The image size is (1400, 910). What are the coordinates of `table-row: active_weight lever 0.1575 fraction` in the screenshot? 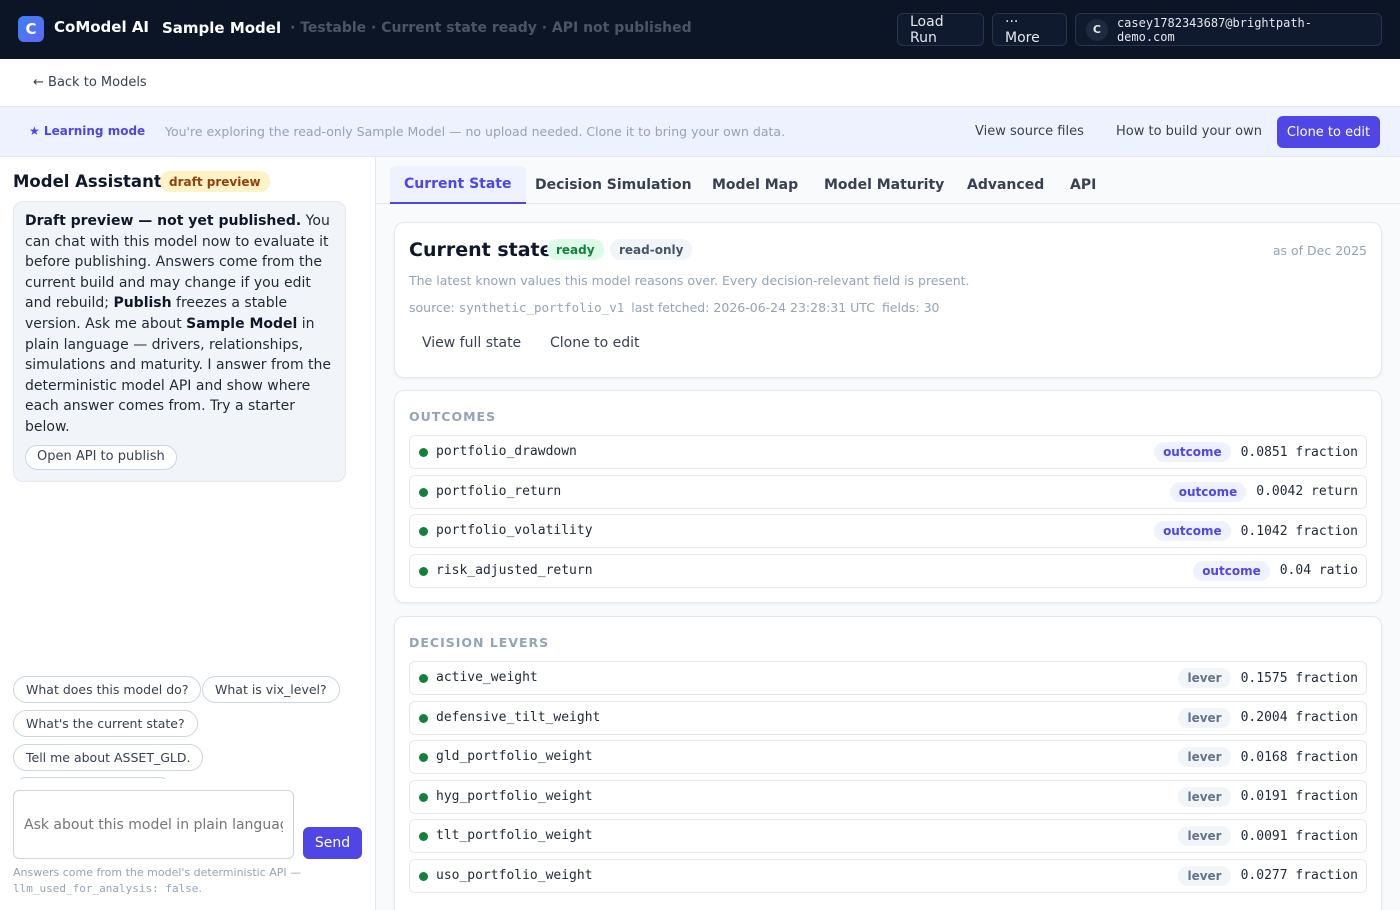 It's located at (888, 678).